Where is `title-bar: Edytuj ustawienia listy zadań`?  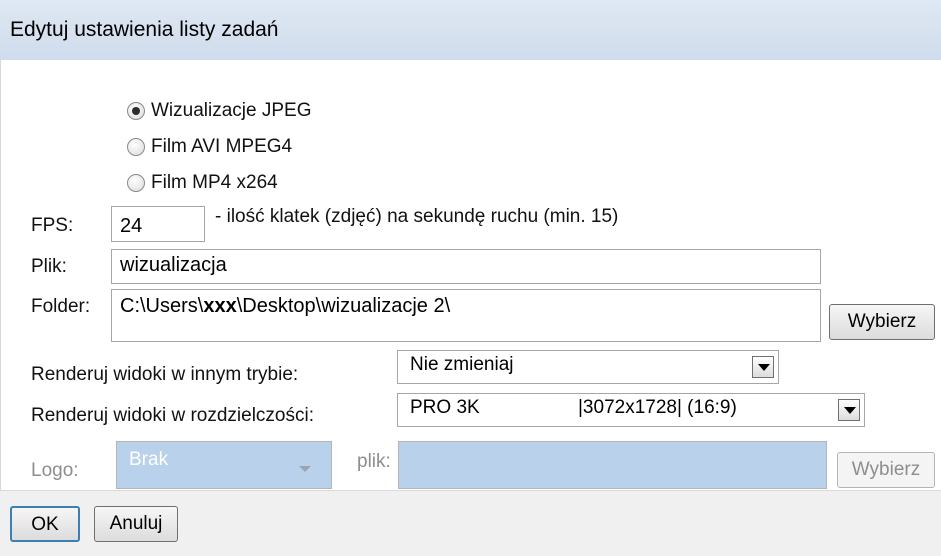
title-bar: Edytuj ustawienia listy zadań is located at coordinates (470, 30).